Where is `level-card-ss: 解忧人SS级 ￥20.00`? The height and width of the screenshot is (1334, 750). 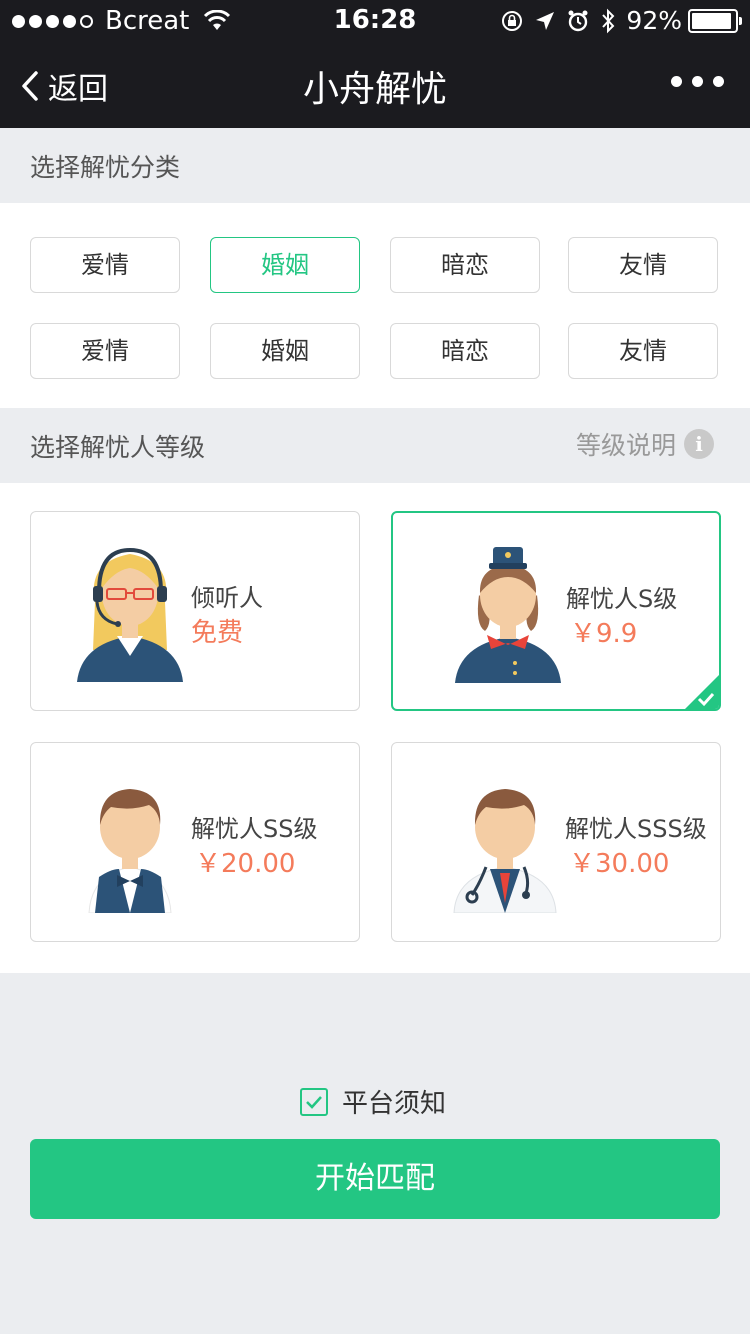
level-card-ss: 解忧人SS级 ￥20.00 is located at coordinates (195, 842).